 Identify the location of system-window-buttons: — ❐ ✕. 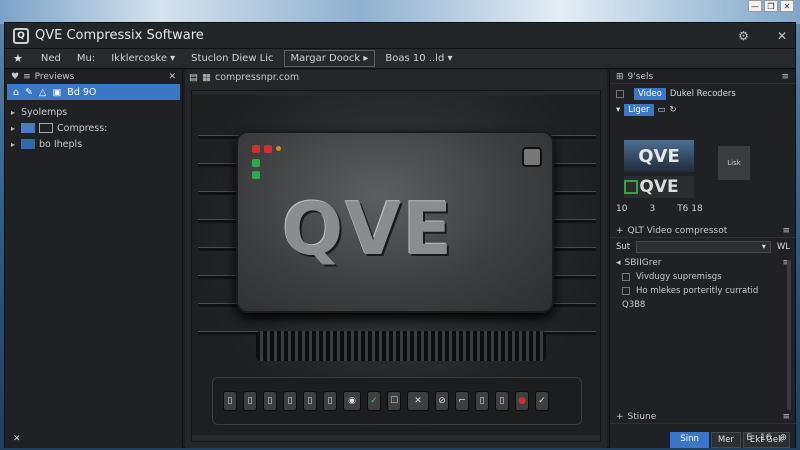
(771, 7).